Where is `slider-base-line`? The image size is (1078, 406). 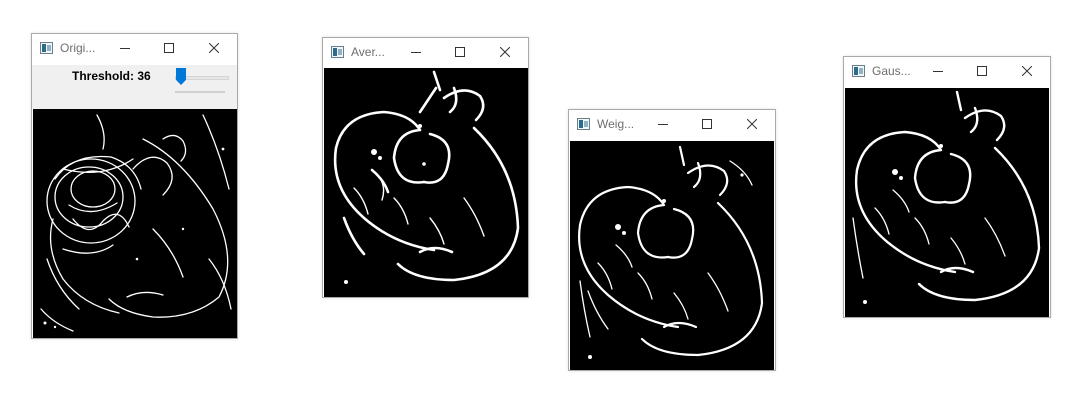
slider-base-line is located at coordinates (200, 92).